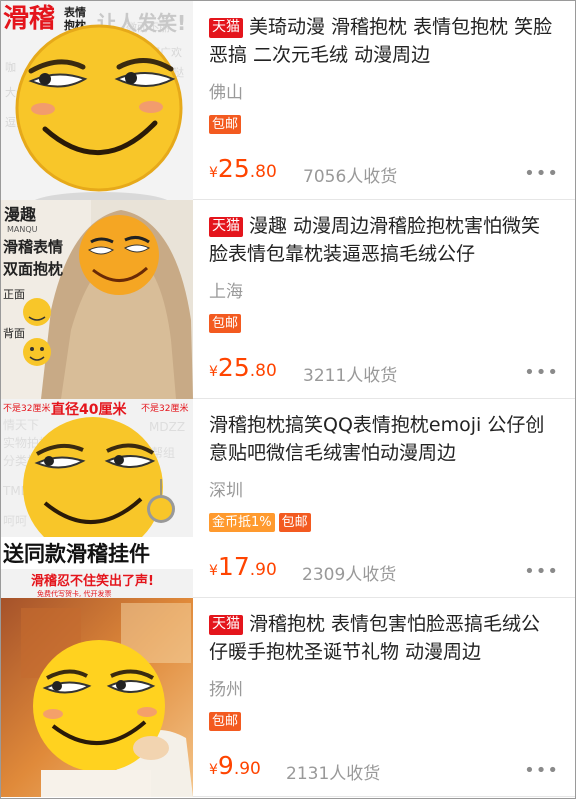 This screenshot has height=799, width=576. I want to click on product-image, so click(97, 697).